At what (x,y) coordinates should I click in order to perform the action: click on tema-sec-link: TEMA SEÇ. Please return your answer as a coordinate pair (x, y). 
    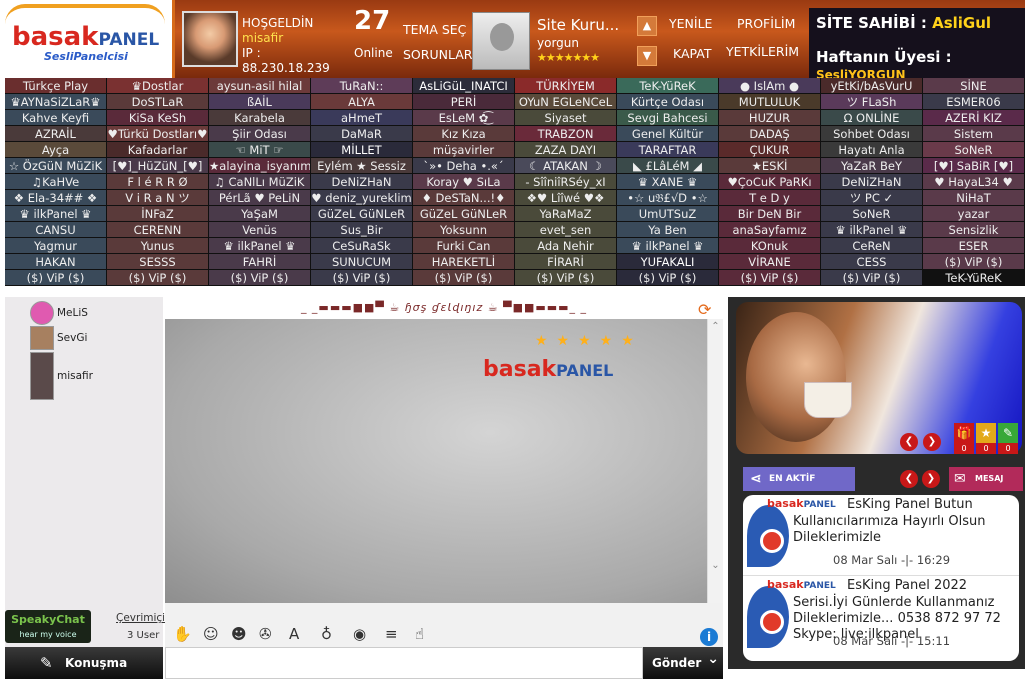
    Looking at the image, I should click on (434, 29).